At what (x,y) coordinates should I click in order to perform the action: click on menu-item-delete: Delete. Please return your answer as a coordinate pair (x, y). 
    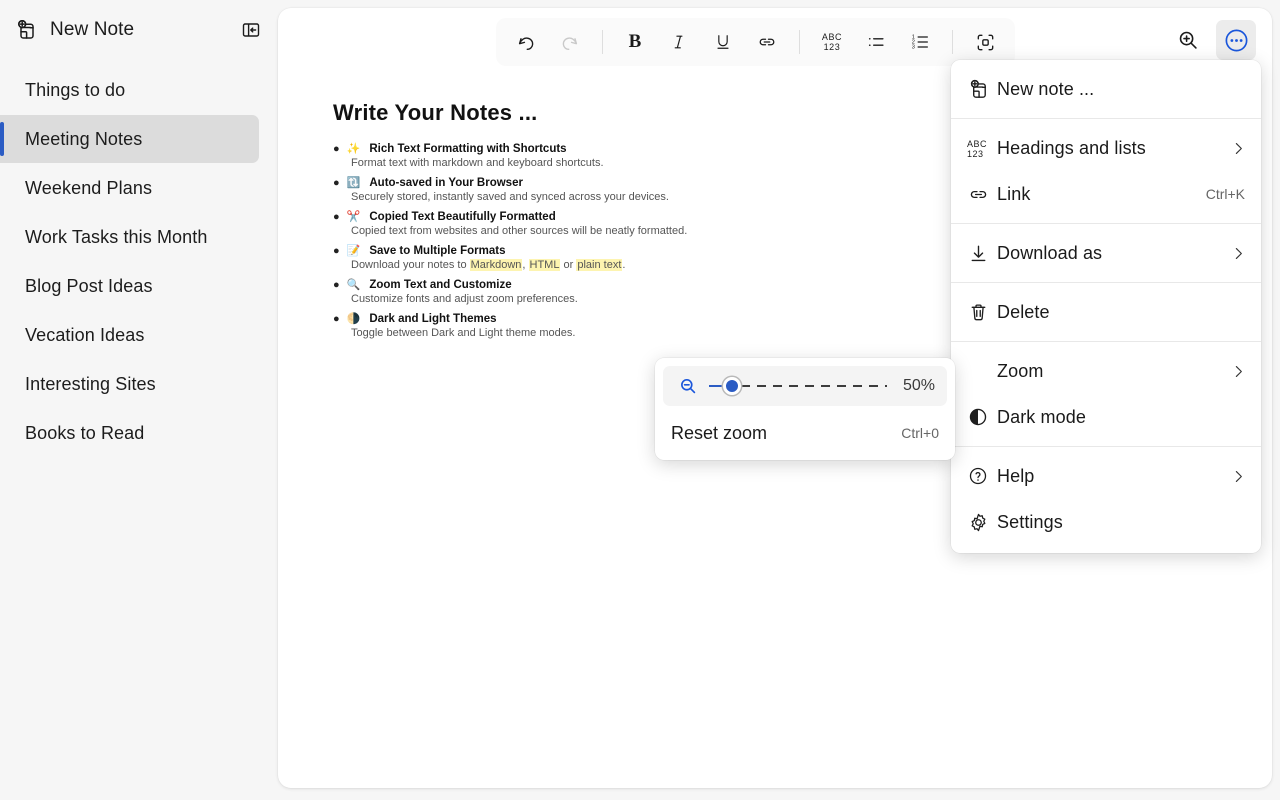
    Looking at the image, I should click on (1106, 312).